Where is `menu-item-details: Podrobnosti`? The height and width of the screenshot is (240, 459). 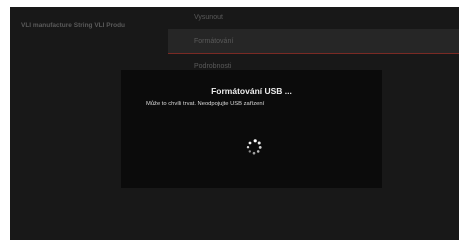 menu-item-details: Podrobnosti is located at coordinates (212, 66).